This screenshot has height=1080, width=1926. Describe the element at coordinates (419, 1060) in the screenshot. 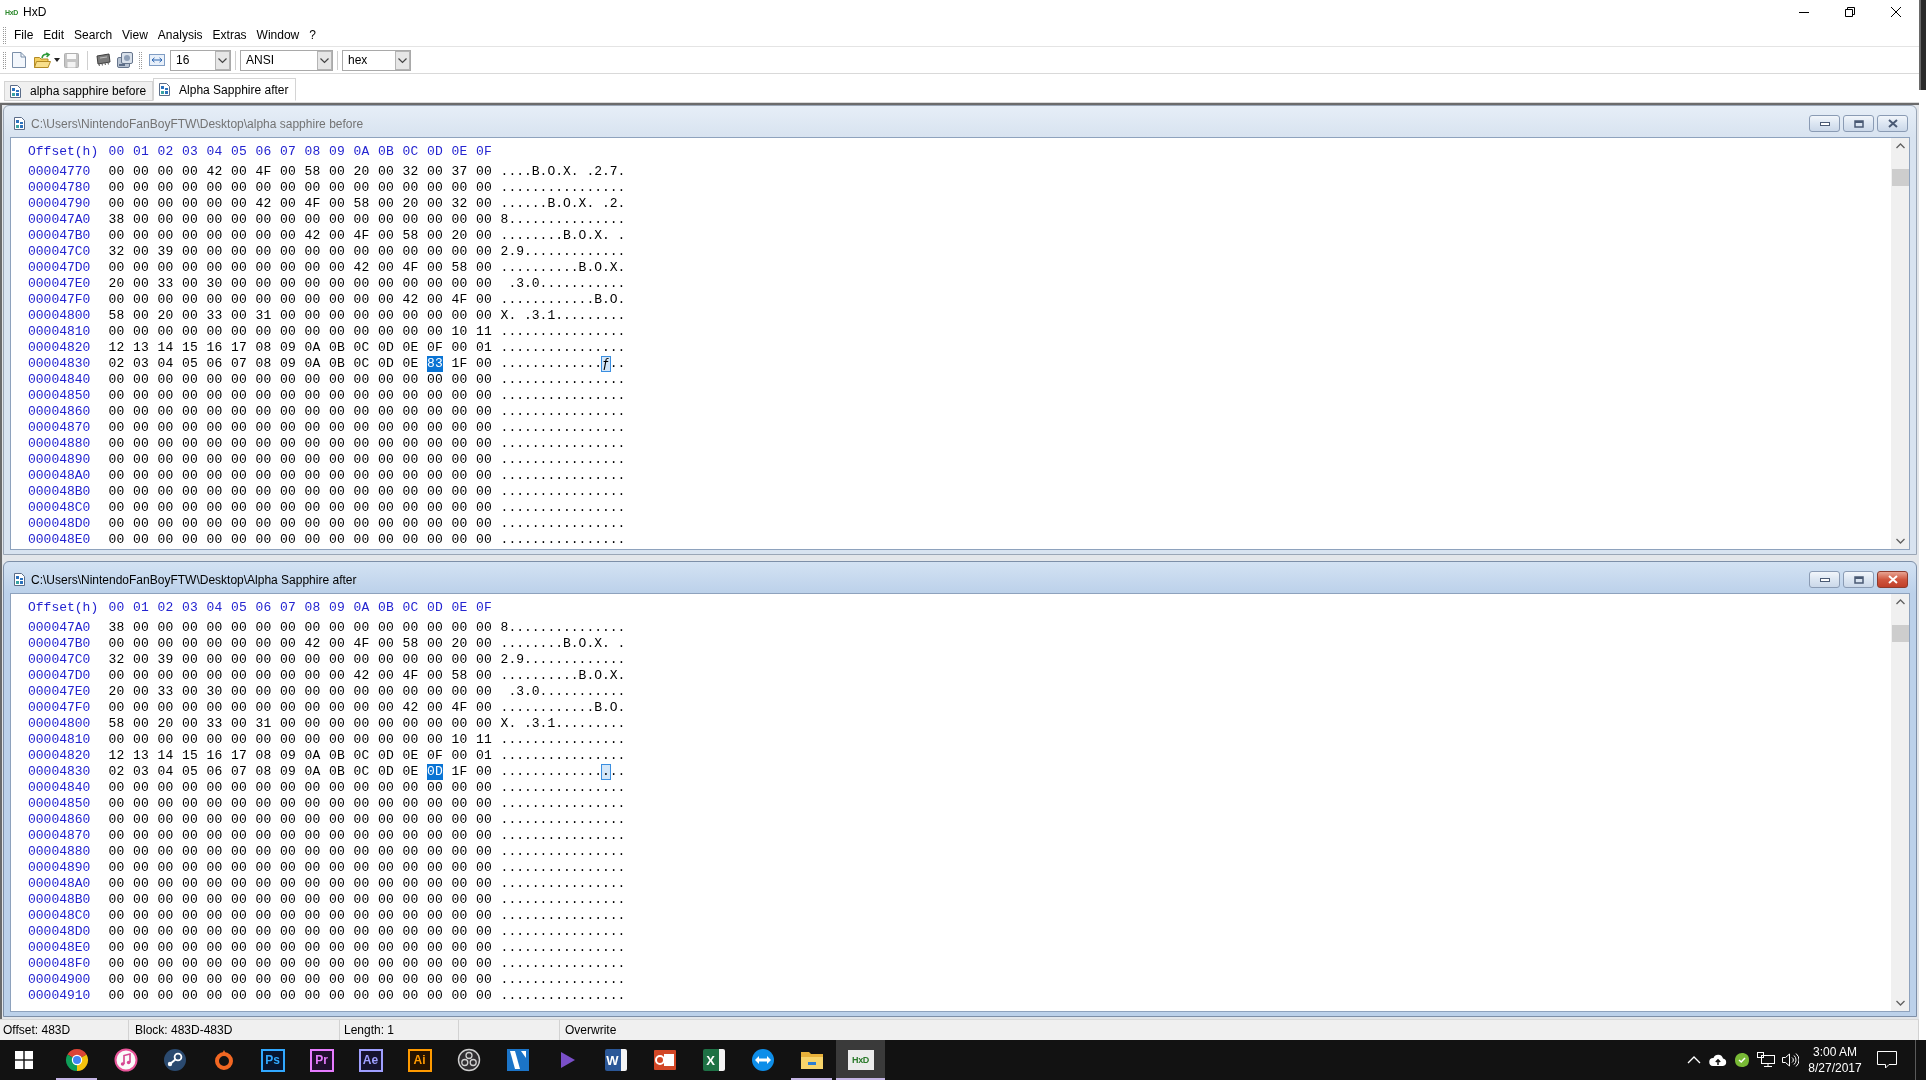

I see `taskbar-button: Ai` at that location.